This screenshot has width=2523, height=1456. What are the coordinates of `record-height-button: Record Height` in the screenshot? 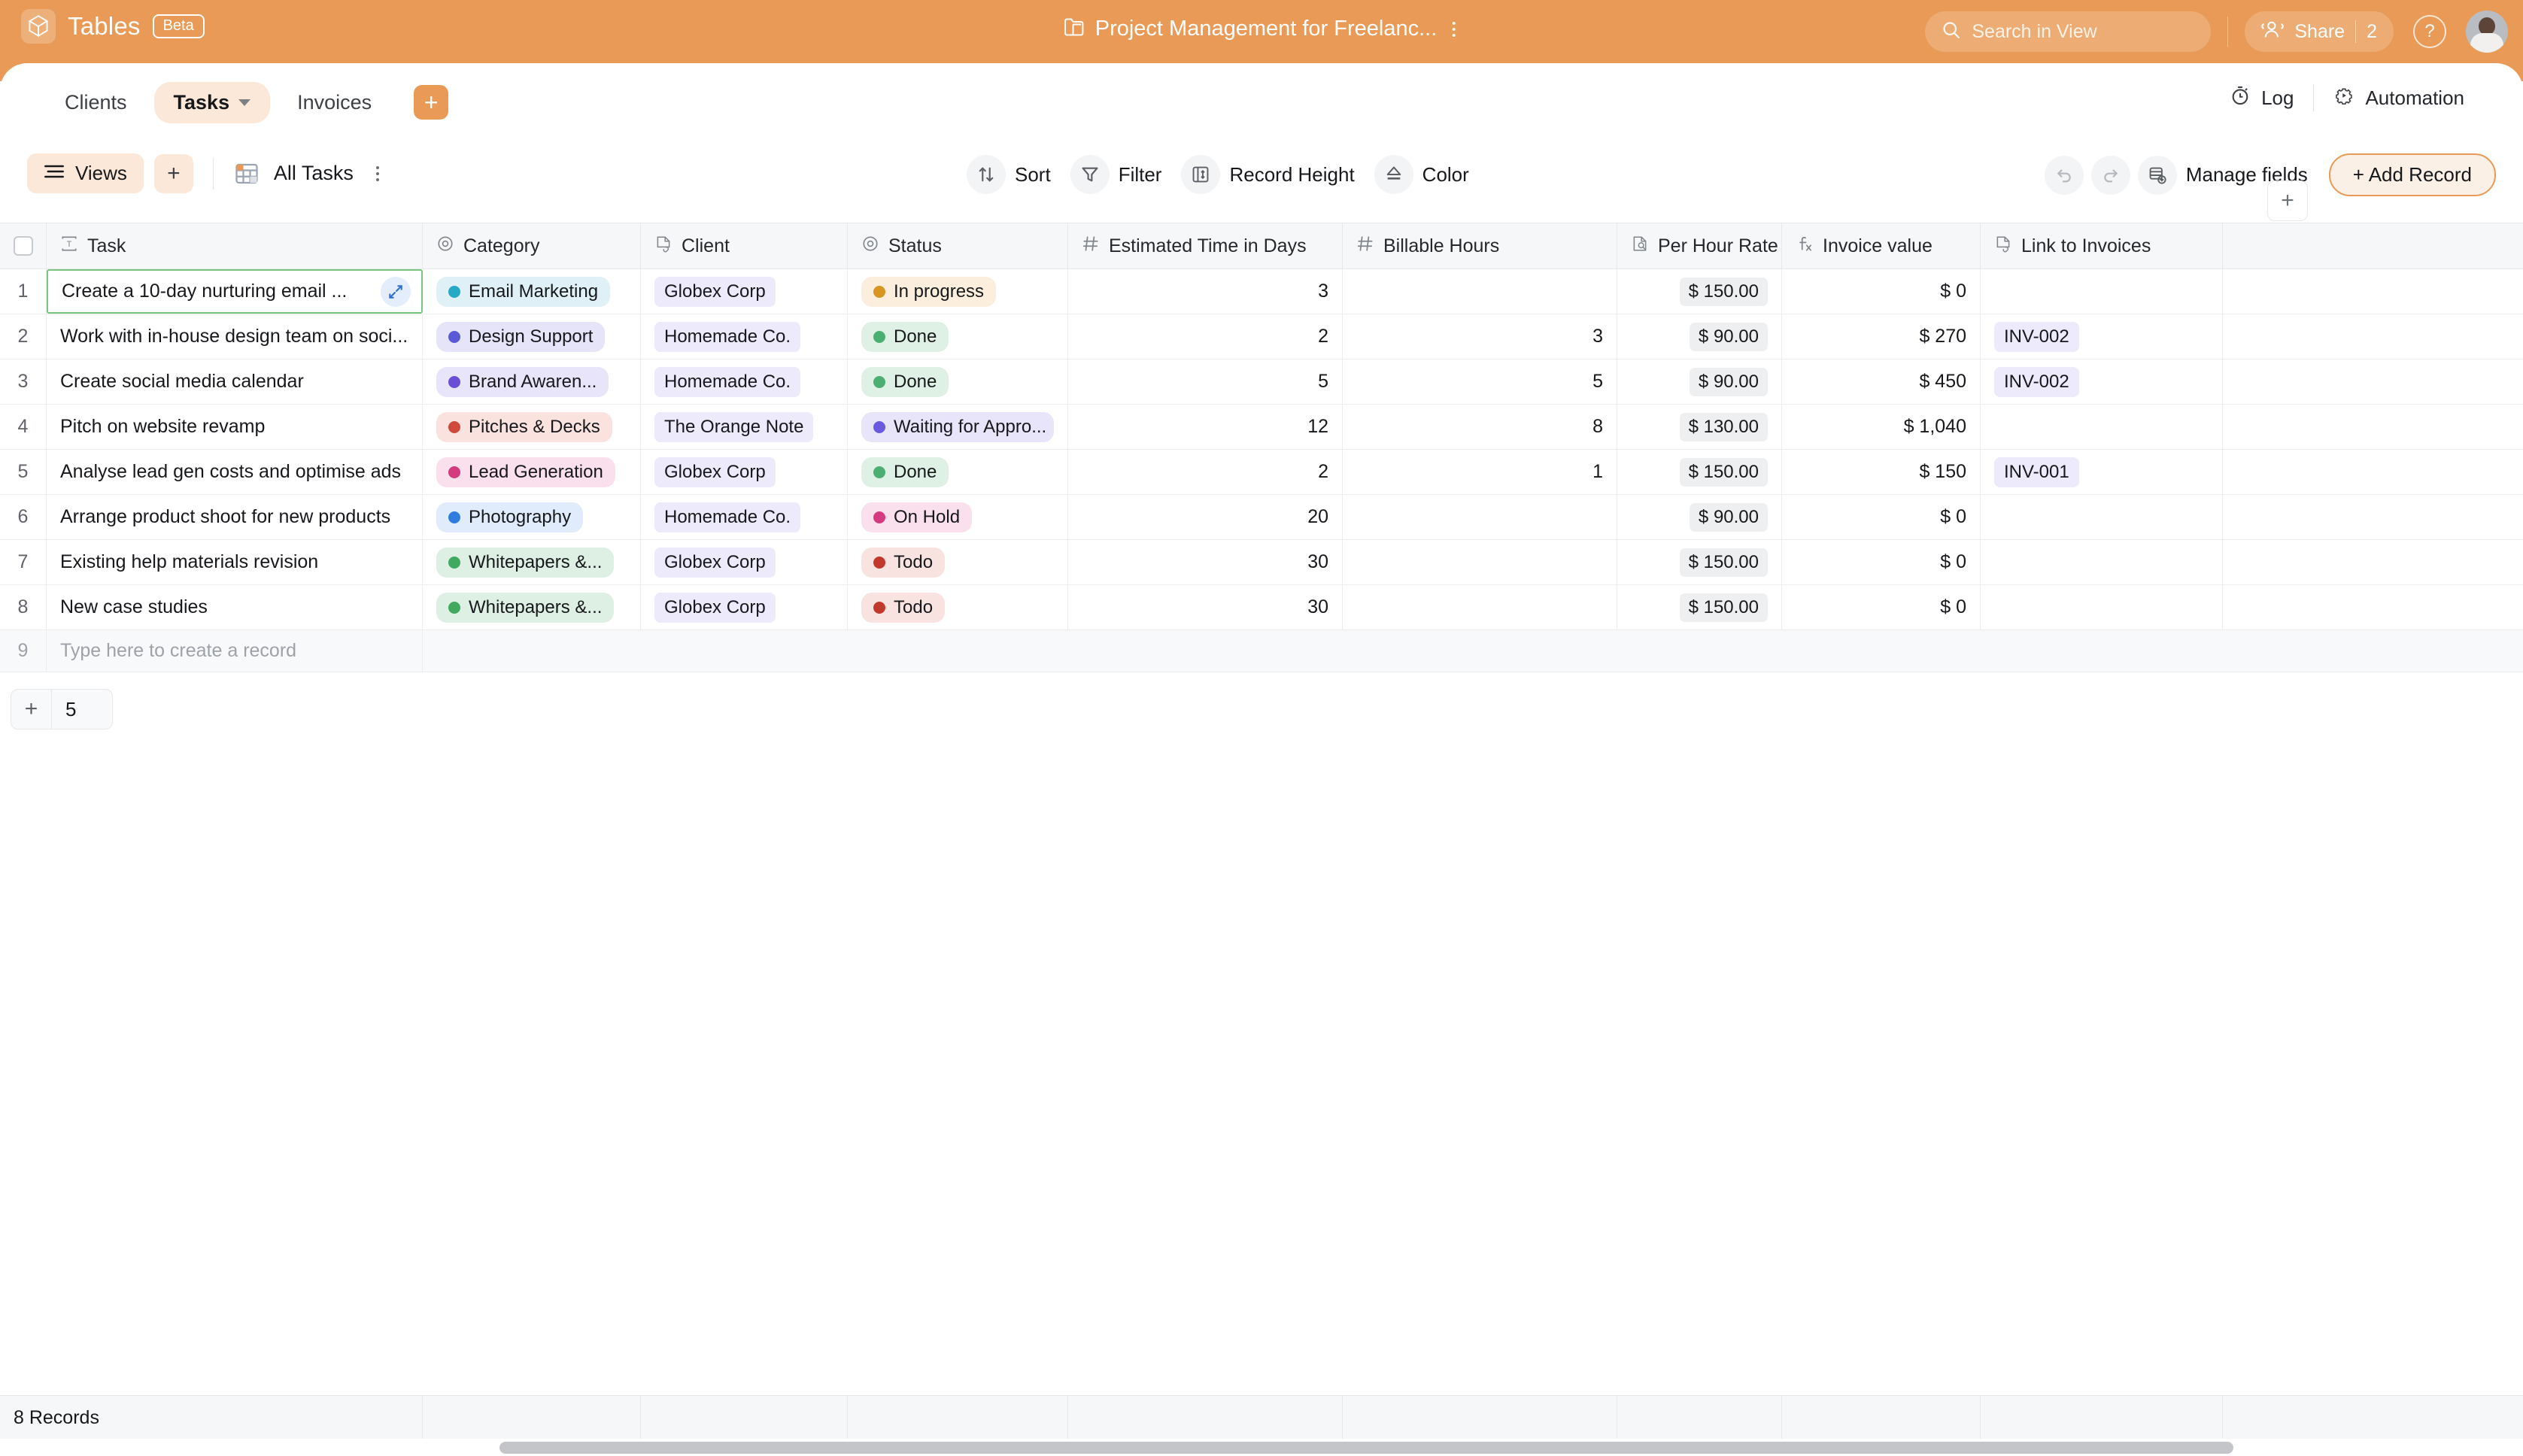 It's located at (1274, 174).